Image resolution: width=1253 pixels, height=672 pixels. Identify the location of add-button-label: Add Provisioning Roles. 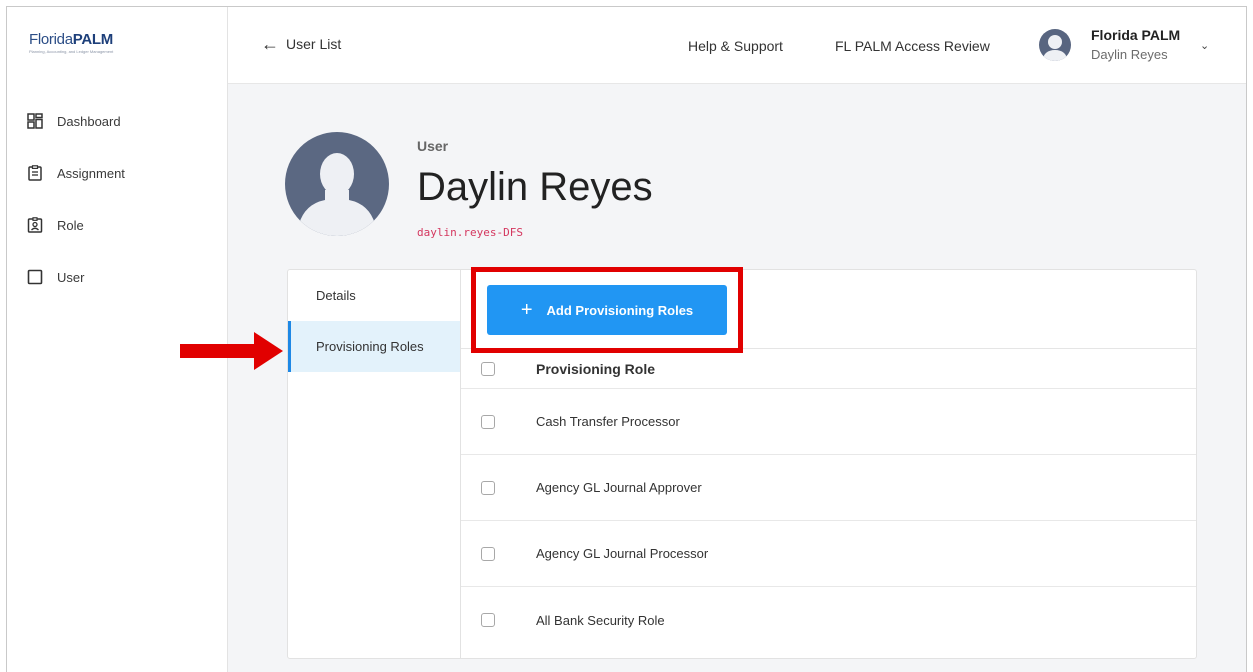
(620, 310).